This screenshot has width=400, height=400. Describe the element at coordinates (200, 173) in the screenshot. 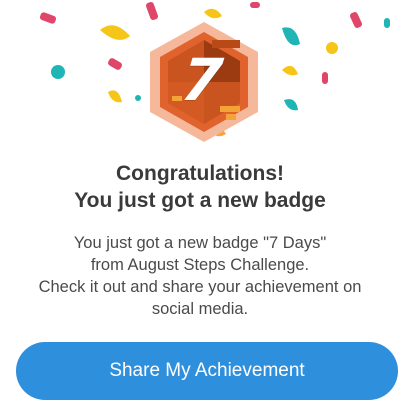

I see `headline-line-1: Congratulations!` at that location.